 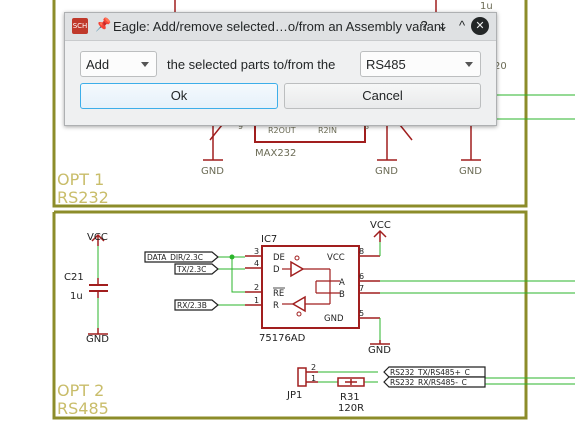 What do you see at coordinates (282, 338) in the screenshot?
I see `ic-value-label: 75176AD` at bounding box center [282, 338].